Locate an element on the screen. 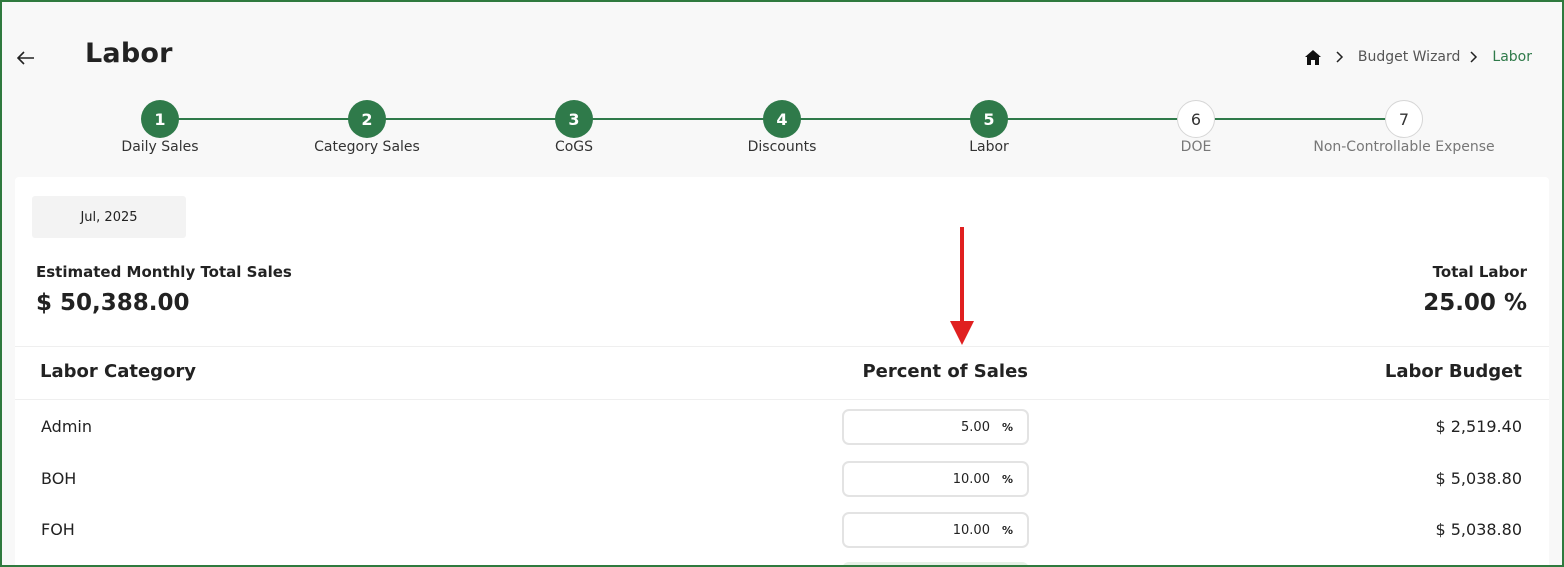  step-label: CoGS is located at coordinates (574, 147).